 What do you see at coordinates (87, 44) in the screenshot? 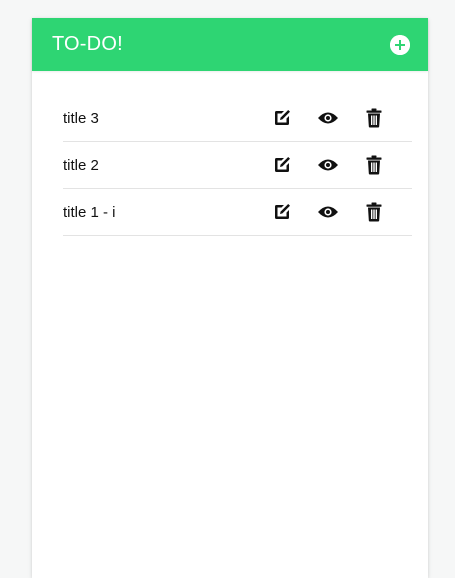
I see `app-title: TO-DO!` at bounding box center [87, 44].